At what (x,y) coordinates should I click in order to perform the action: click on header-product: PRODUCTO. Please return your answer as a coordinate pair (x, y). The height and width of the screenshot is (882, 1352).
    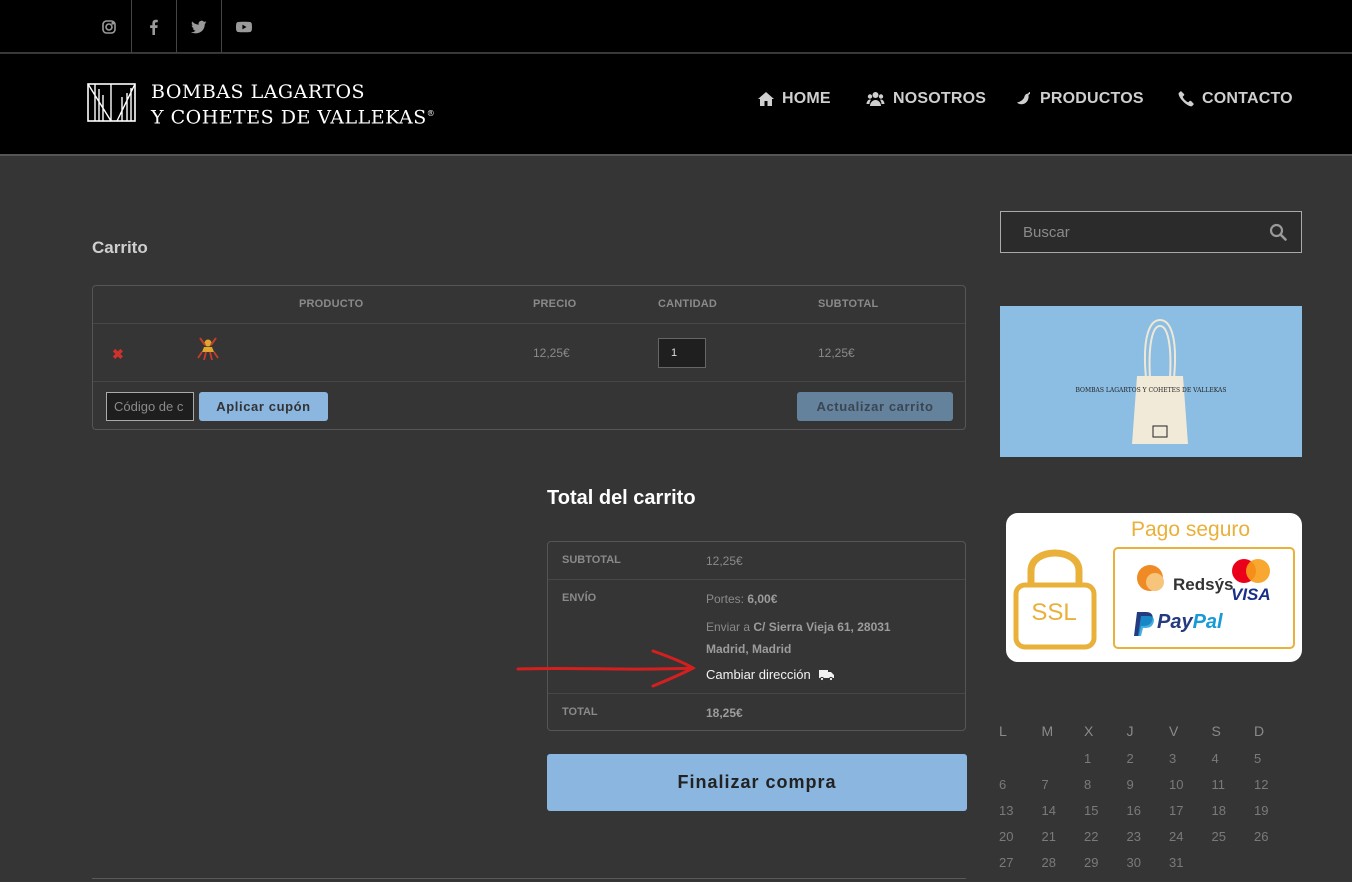
    Looking at the image, I should click on (331, 304).